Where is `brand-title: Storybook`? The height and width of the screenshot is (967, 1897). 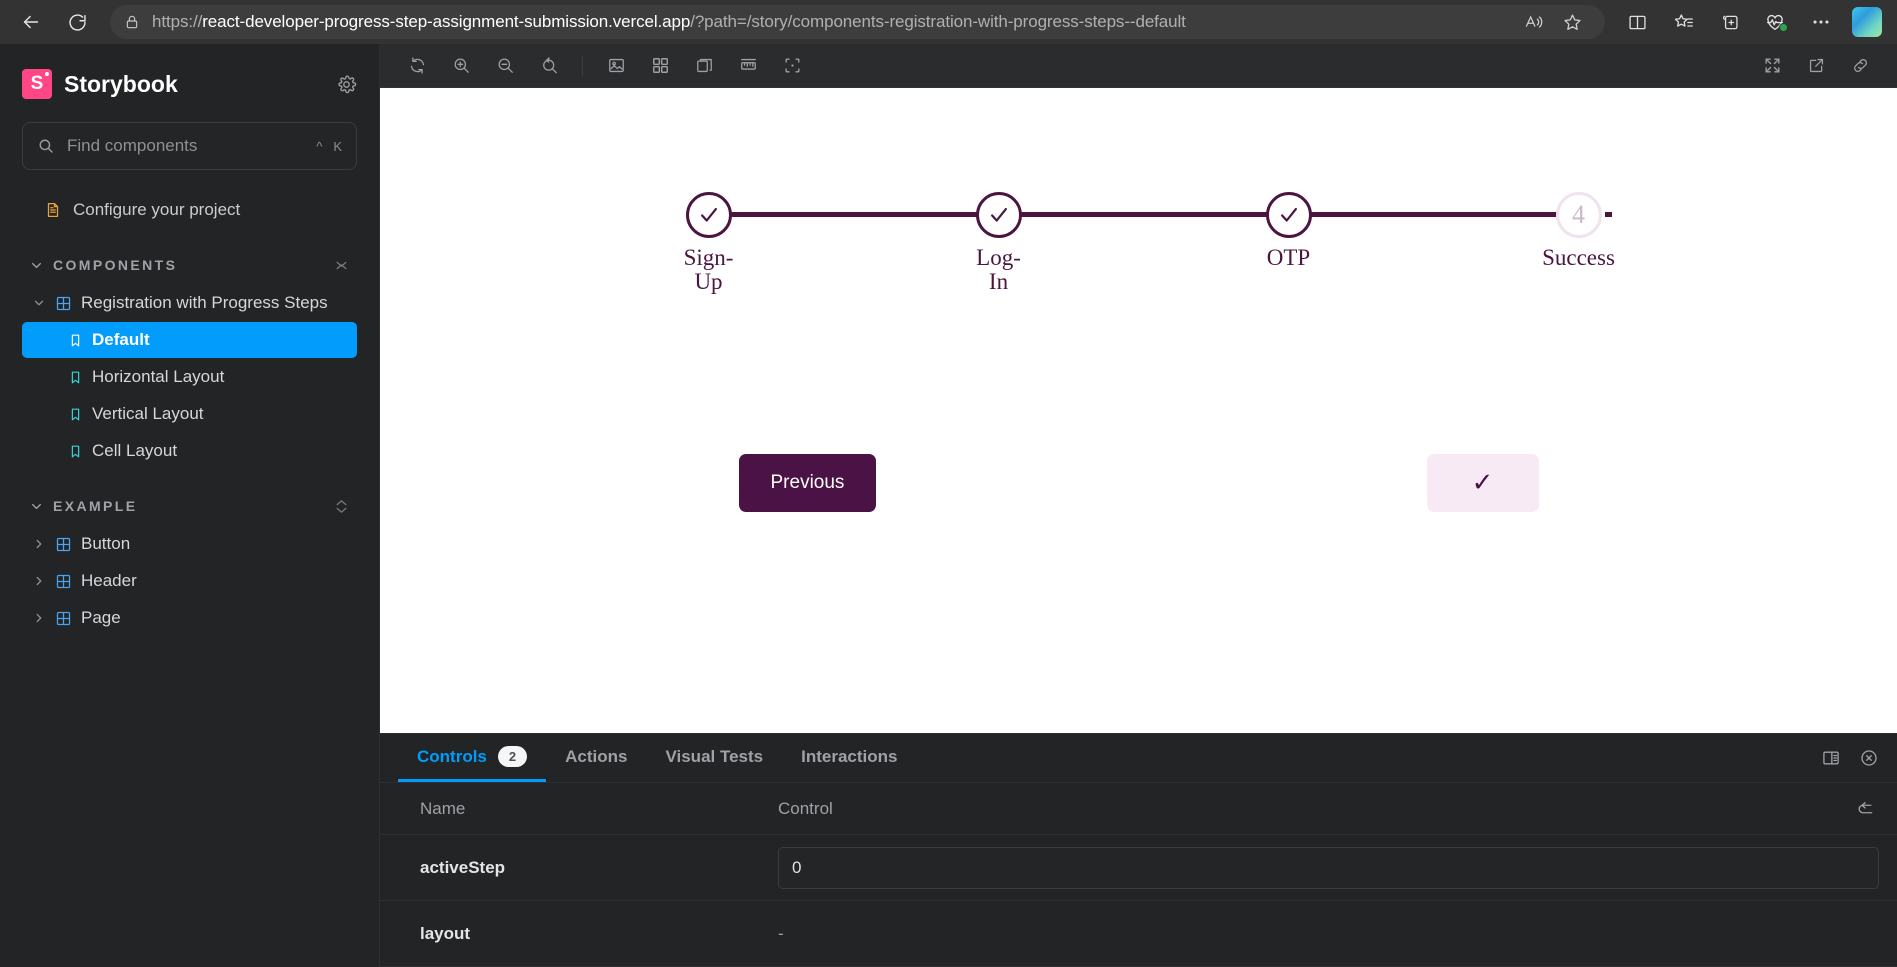
brand-title: Storybook is located at coordinates (121, 83).